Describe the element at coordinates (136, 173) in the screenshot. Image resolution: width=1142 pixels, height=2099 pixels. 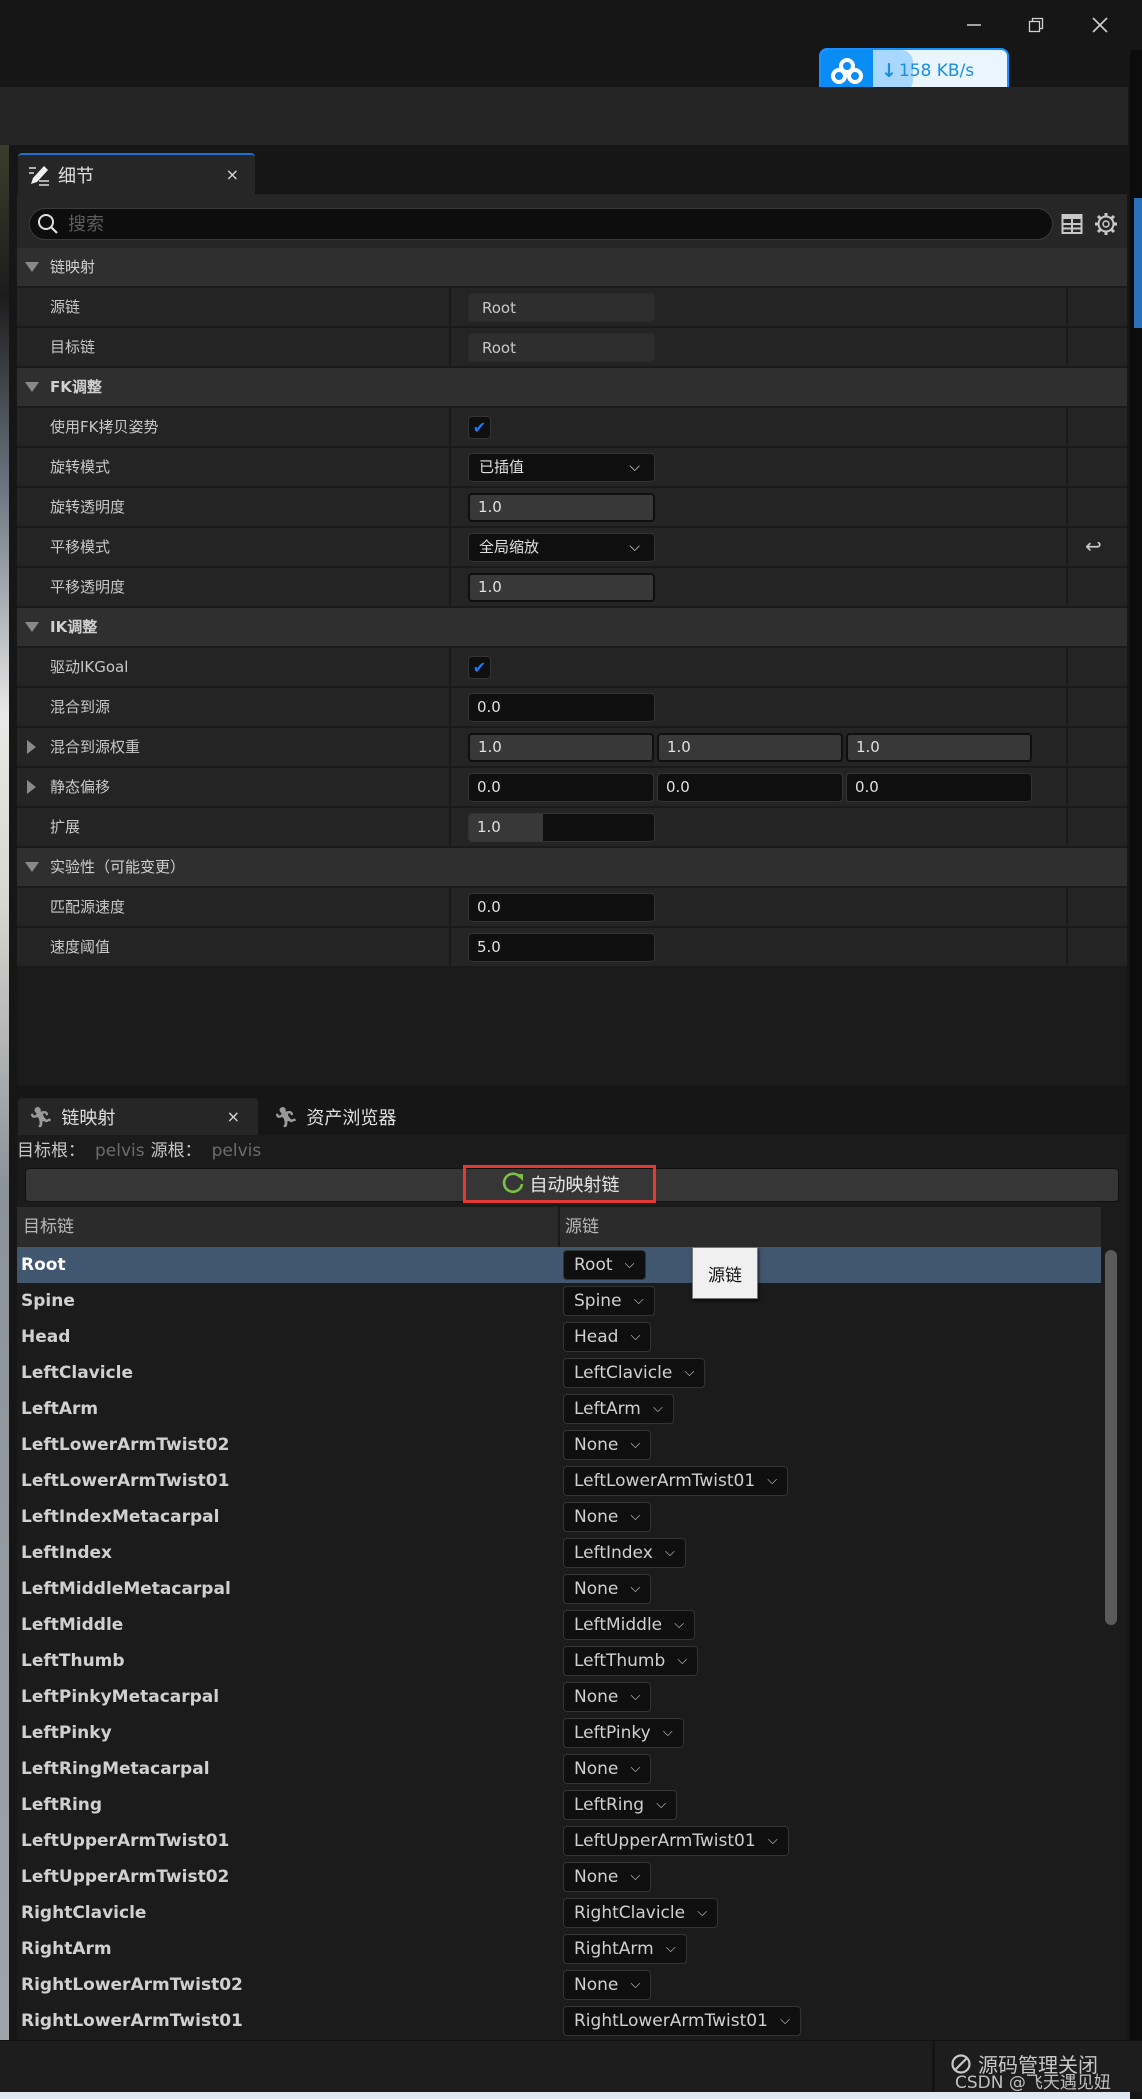
I see `tab-details: 细节 ×` at that location.